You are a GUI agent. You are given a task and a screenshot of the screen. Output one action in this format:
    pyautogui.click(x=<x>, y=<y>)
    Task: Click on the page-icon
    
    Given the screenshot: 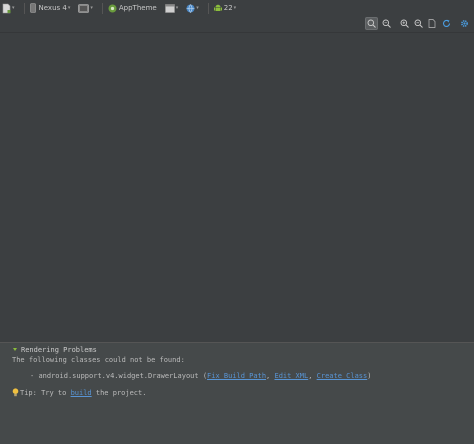 What is the action you would take?
    pyautogui.click(x=432, y=23)
    